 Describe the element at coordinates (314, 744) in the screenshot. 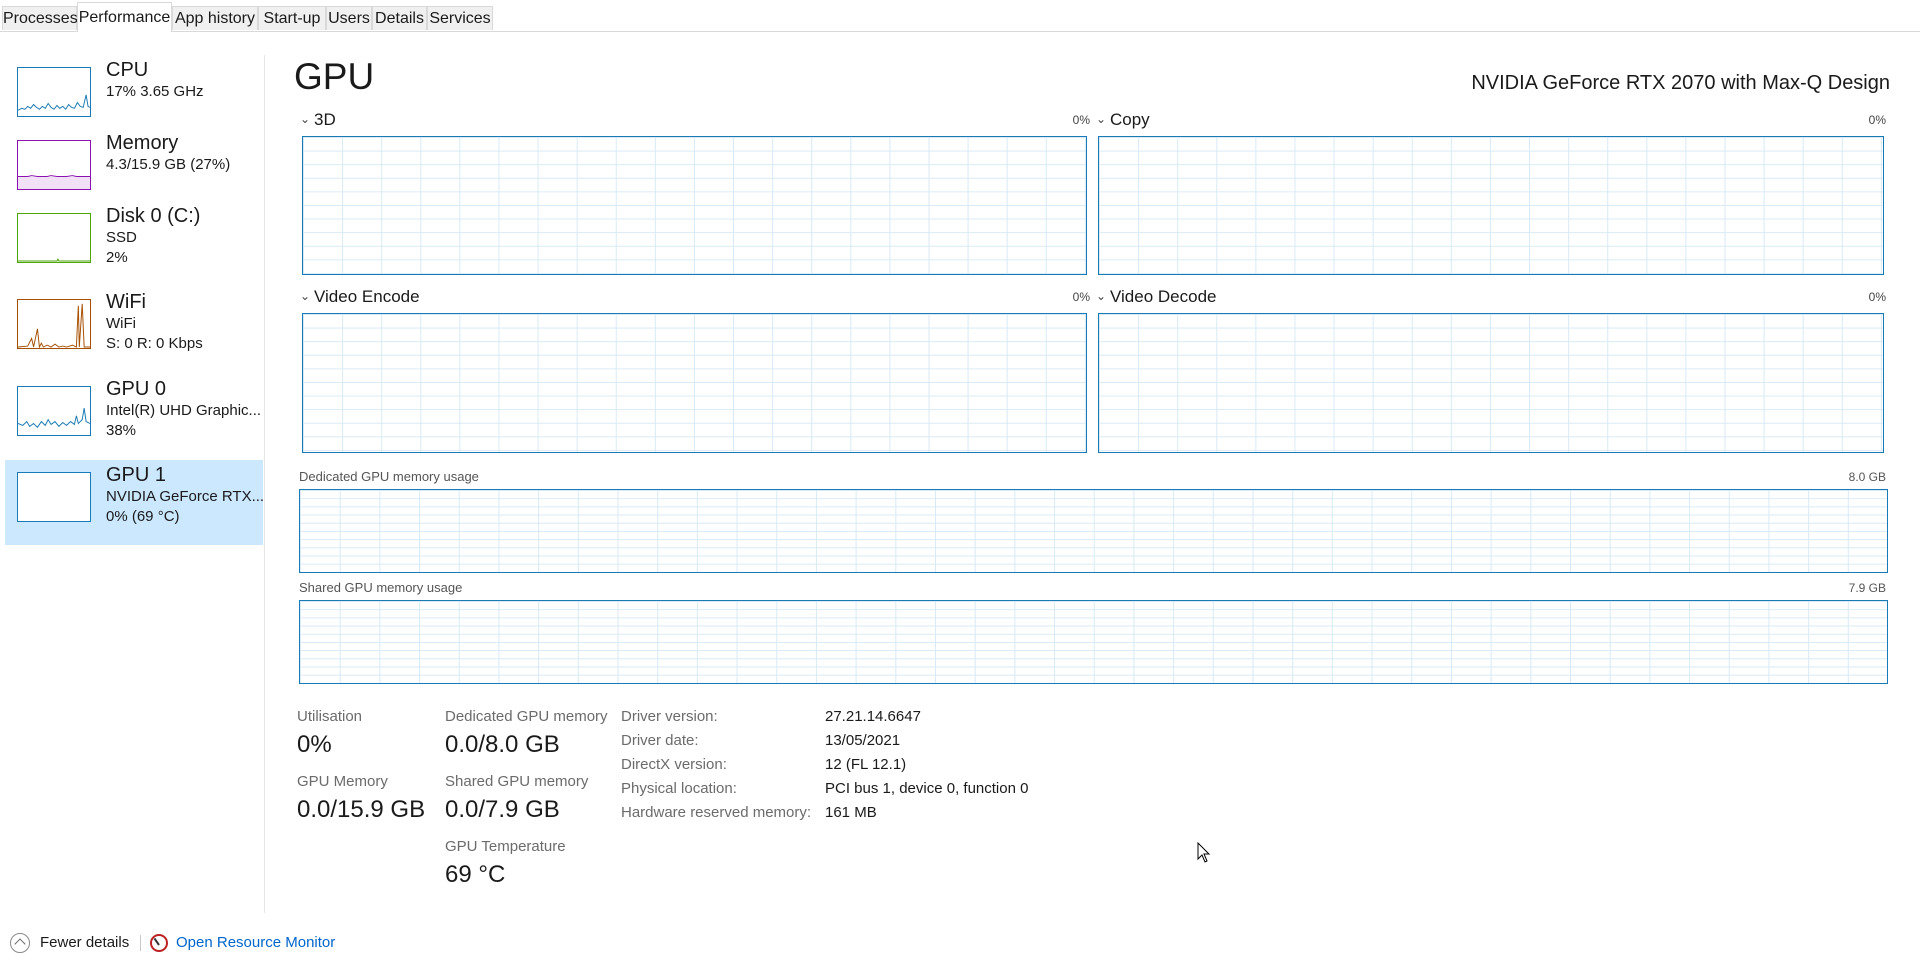

I see `utilisation-value: 0%` at that location.